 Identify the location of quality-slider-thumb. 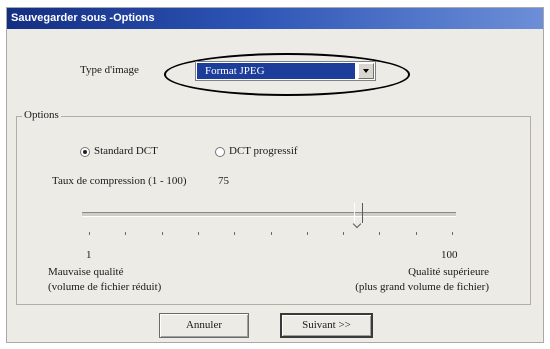
(358, 213).